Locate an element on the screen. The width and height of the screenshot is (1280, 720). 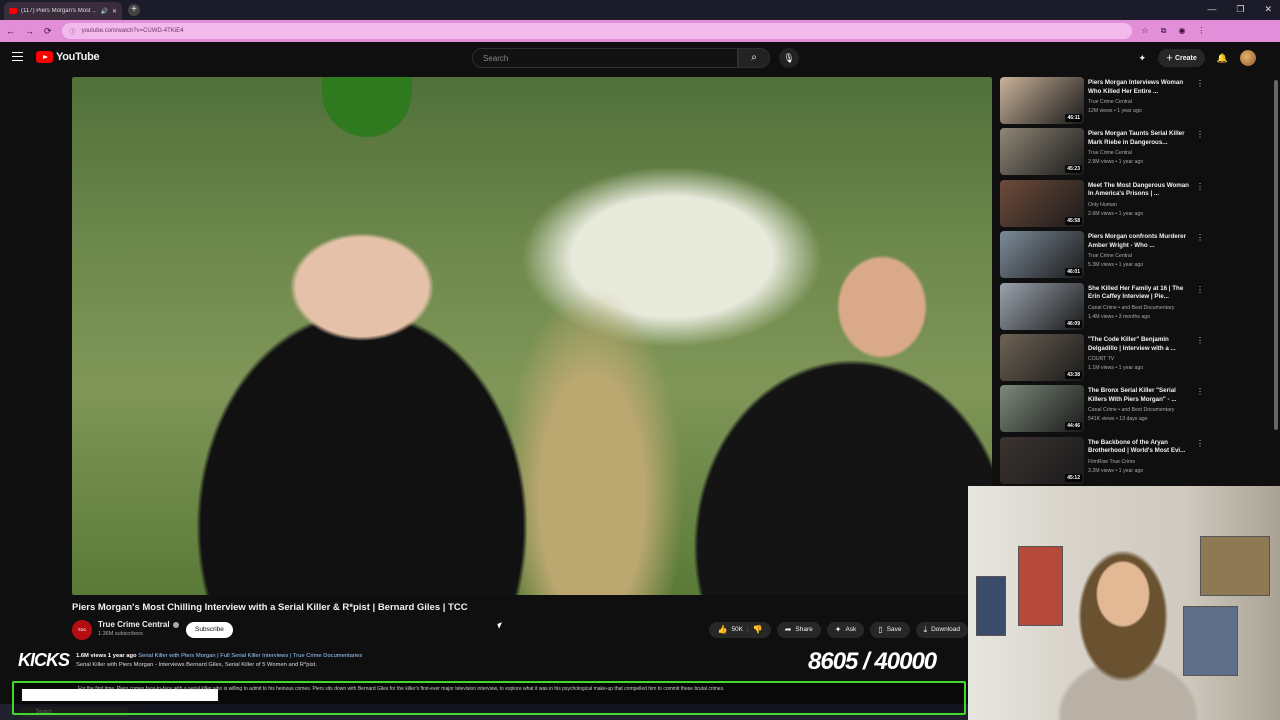
recommendation-thumbnail: 46:09 is located at coordinates (1042, 306).